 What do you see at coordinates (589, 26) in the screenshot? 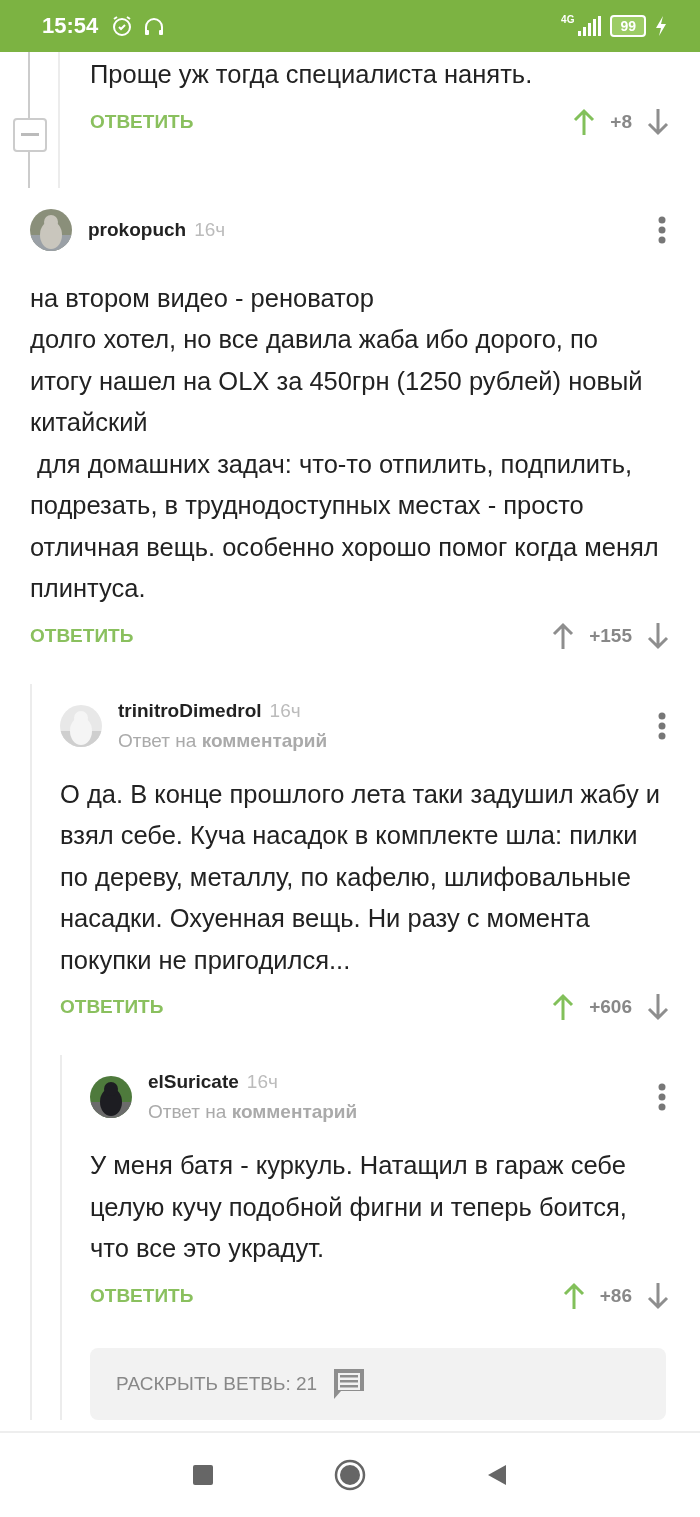
I see `signal-icon` at bounding box center [589, 26].